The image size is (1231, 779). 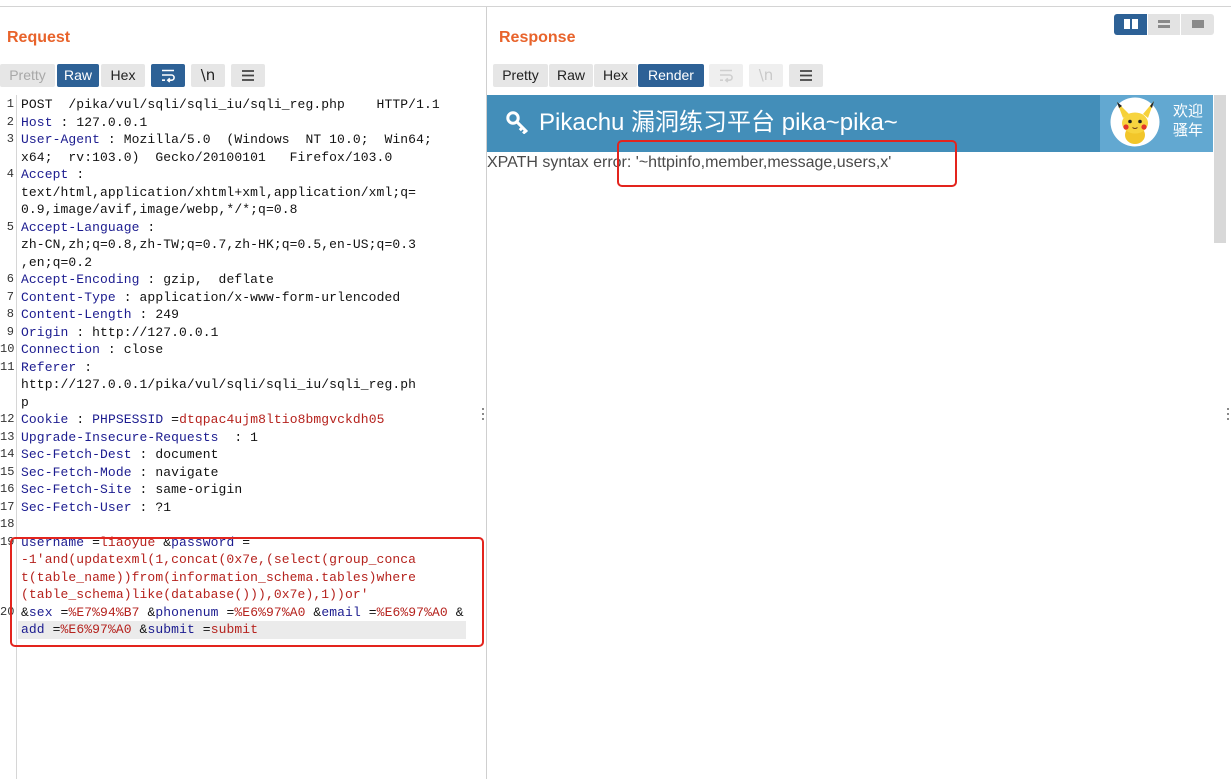 What do you see at coordinates (242, 210) in the screenshot?
I see `code-row: 0.9,image/avif,image/webp,*/*;q=0.8` at bounding box center [242, 210].